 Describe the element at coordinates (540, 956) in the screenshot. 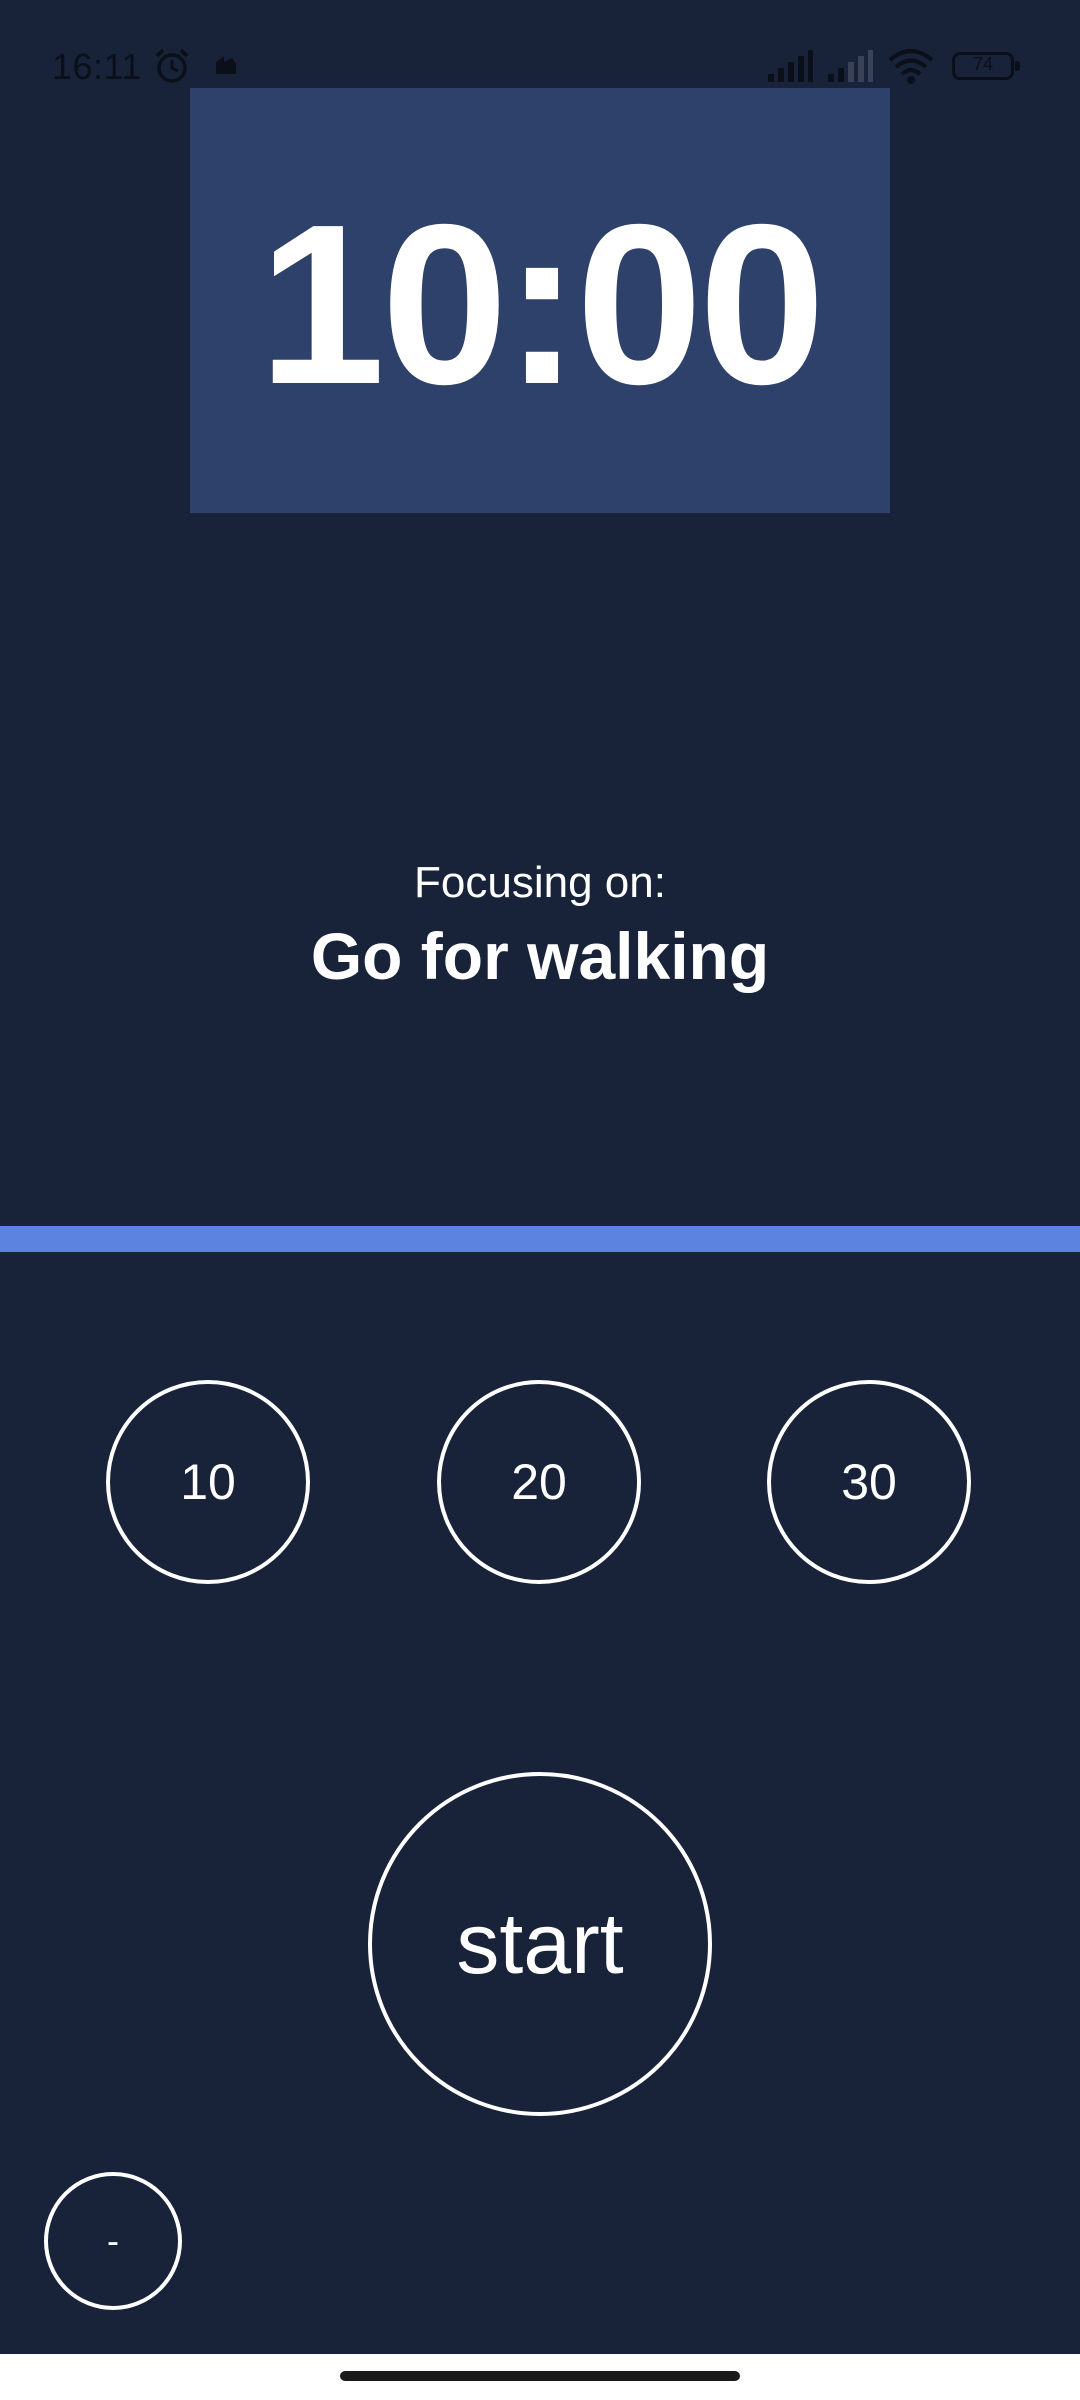

I see `focus-task-title: Go for walking` at that location.